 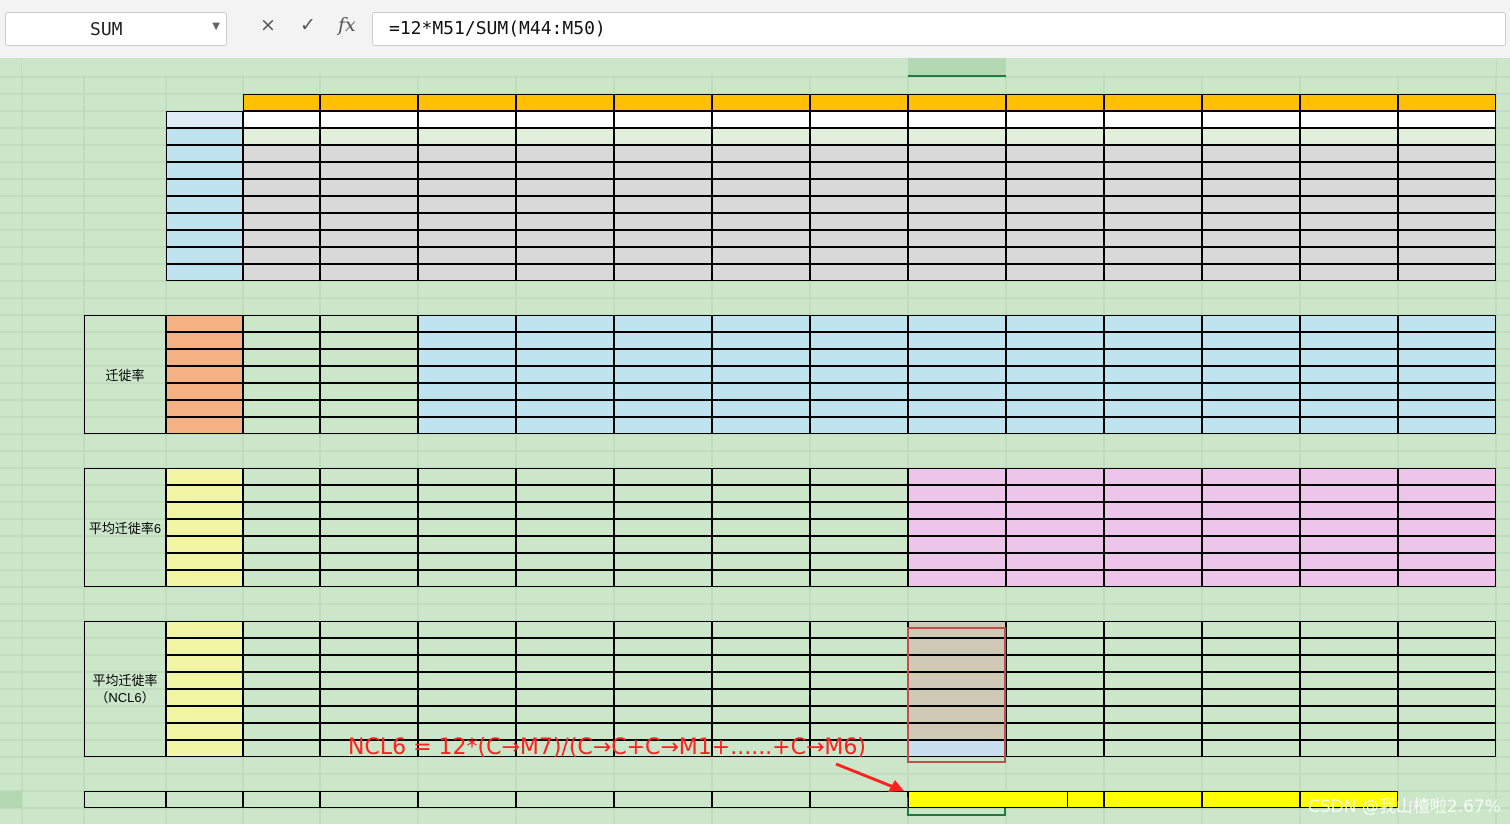 I want to click on column-header-m, so click(x=957, y=67).